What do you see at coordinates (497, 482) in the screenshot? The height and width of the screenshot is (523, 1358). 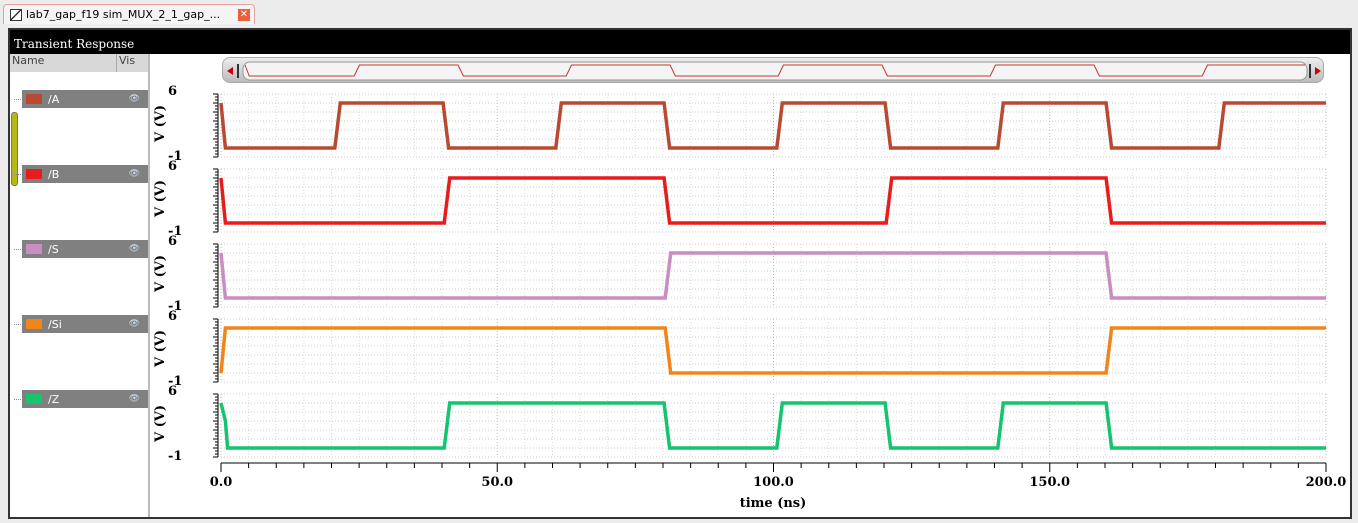 I see `x-tick-label: 50.0` at bounding box center [497, 482].